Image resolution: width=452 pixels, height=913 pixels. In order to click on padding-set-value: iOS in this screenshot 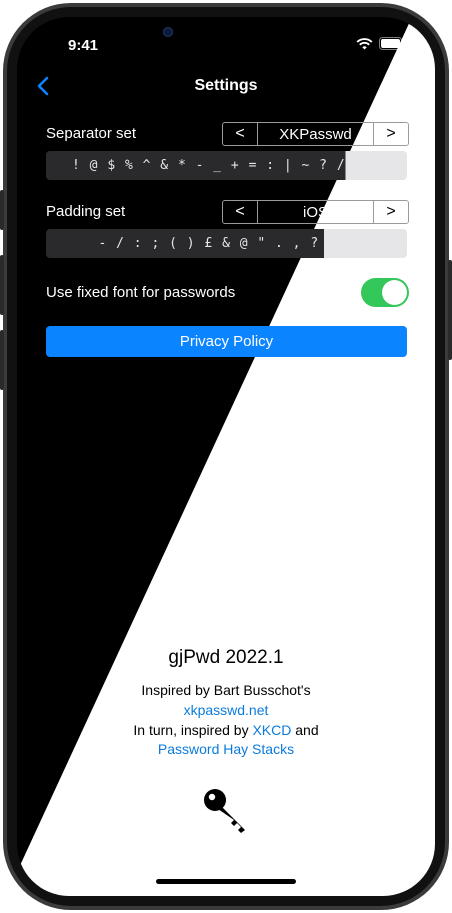, I will do `click(315, 212)`.